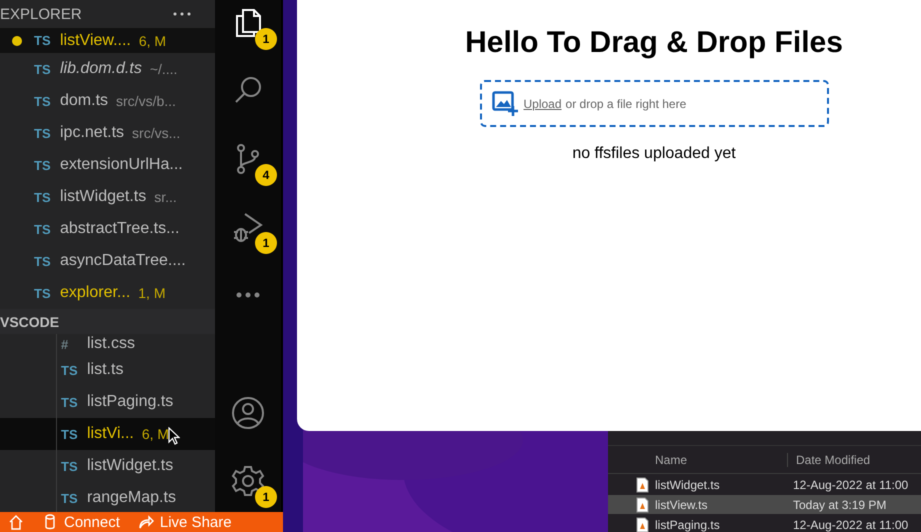 The image size is (921, 532). Describe the element at coordinates (174, 436) in the screenshot. I see `cursor-icon` at that location.